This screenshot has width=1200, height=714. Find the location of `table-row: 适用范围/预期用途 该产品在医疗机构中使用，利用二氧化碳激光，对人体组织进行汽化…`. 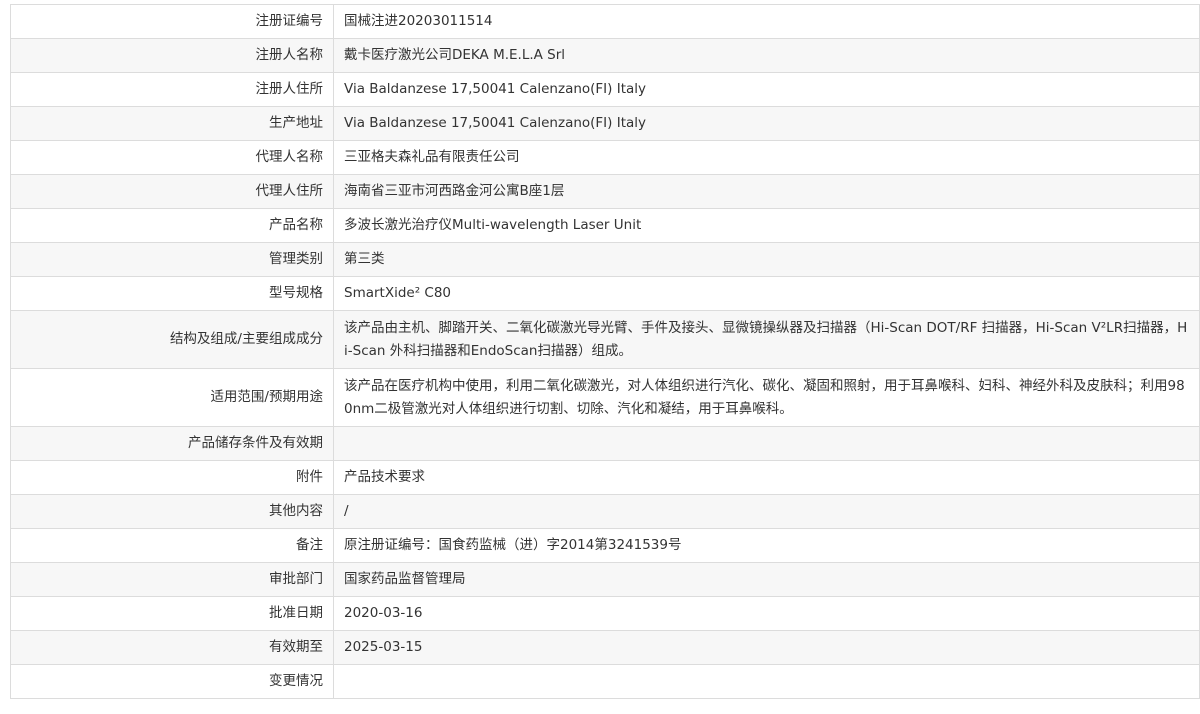

table-row: 适用范围/预期用途 该产品在医疗机构中使用，利用二氧化碳激光，对人体组织进行汽化… is located at coordinates (605, 397).